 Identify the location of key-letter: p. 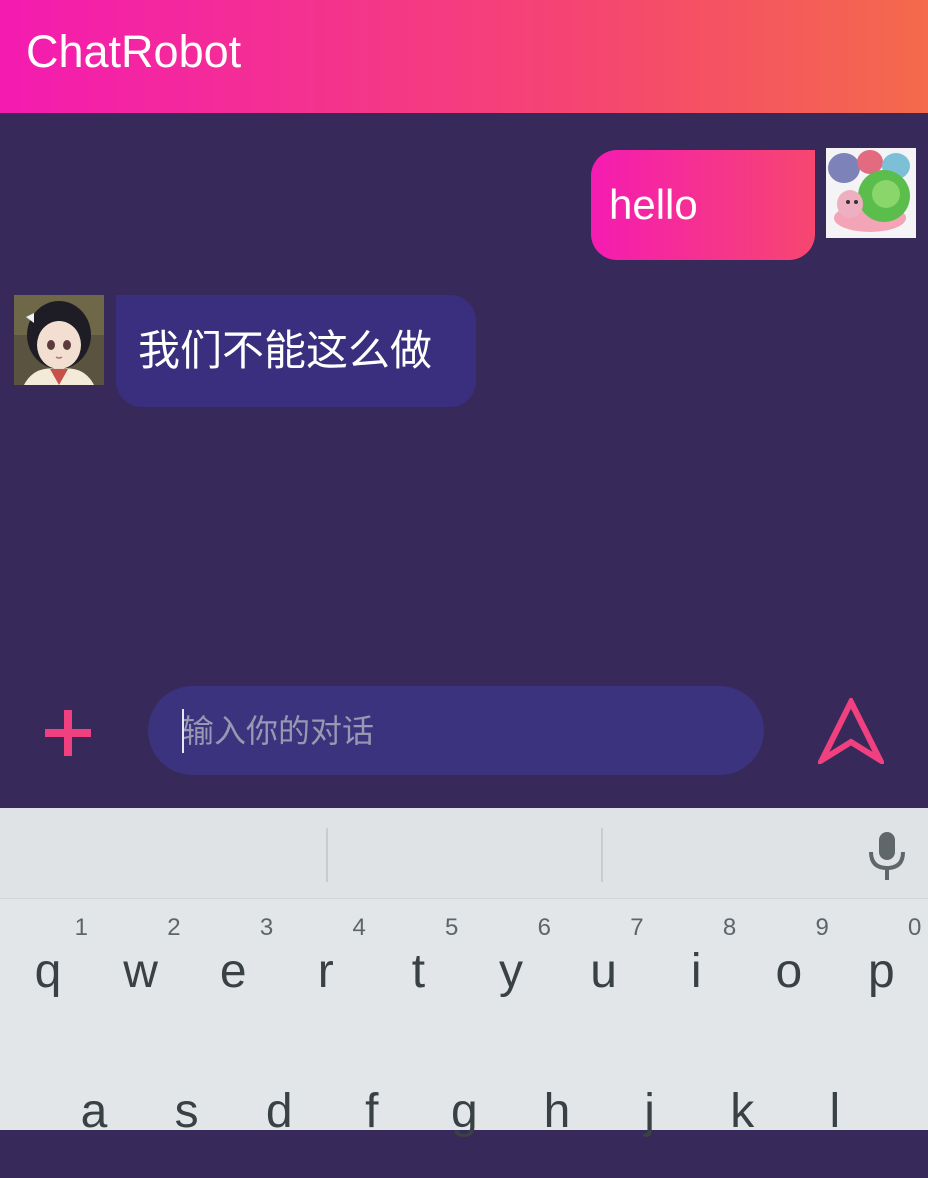
(881, 971).